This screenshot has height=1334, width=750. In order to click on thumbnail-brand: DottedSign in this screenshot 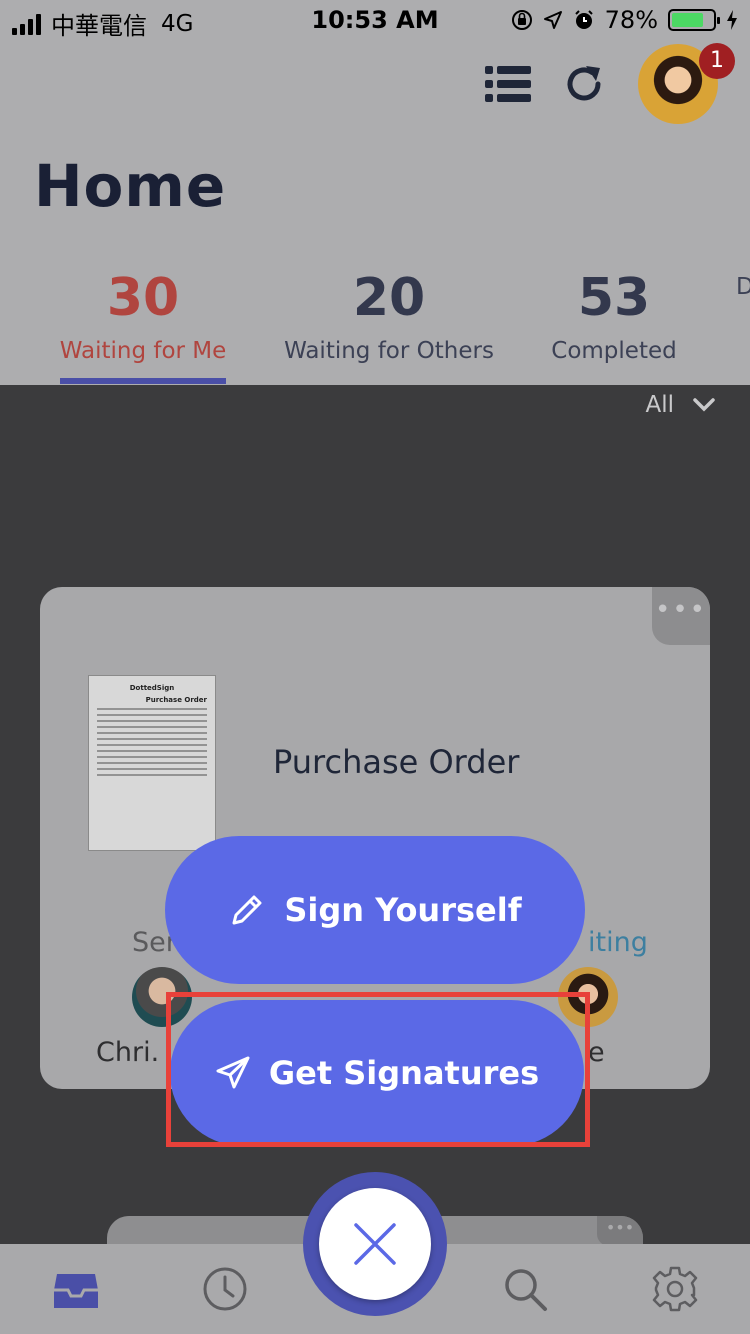, I will do `click(152, 688)`.